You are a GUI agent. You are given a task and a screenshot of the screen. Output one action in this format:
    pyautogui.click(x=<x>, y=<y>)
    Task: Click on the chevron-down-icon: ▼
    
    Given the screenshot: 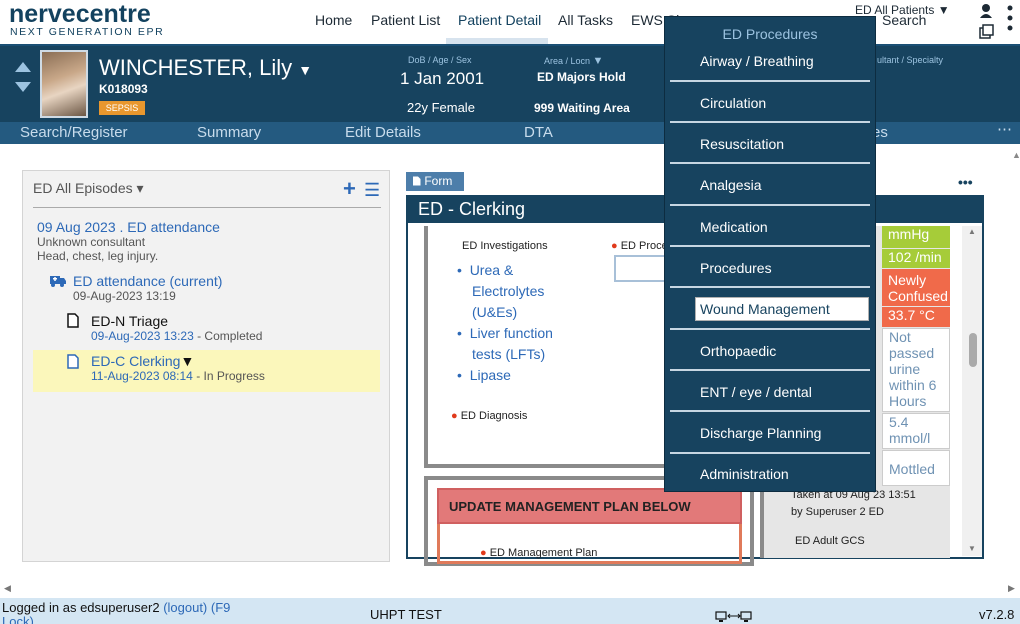 What is the action you would take?
    pyautogui.click(x=305, y=70)
    